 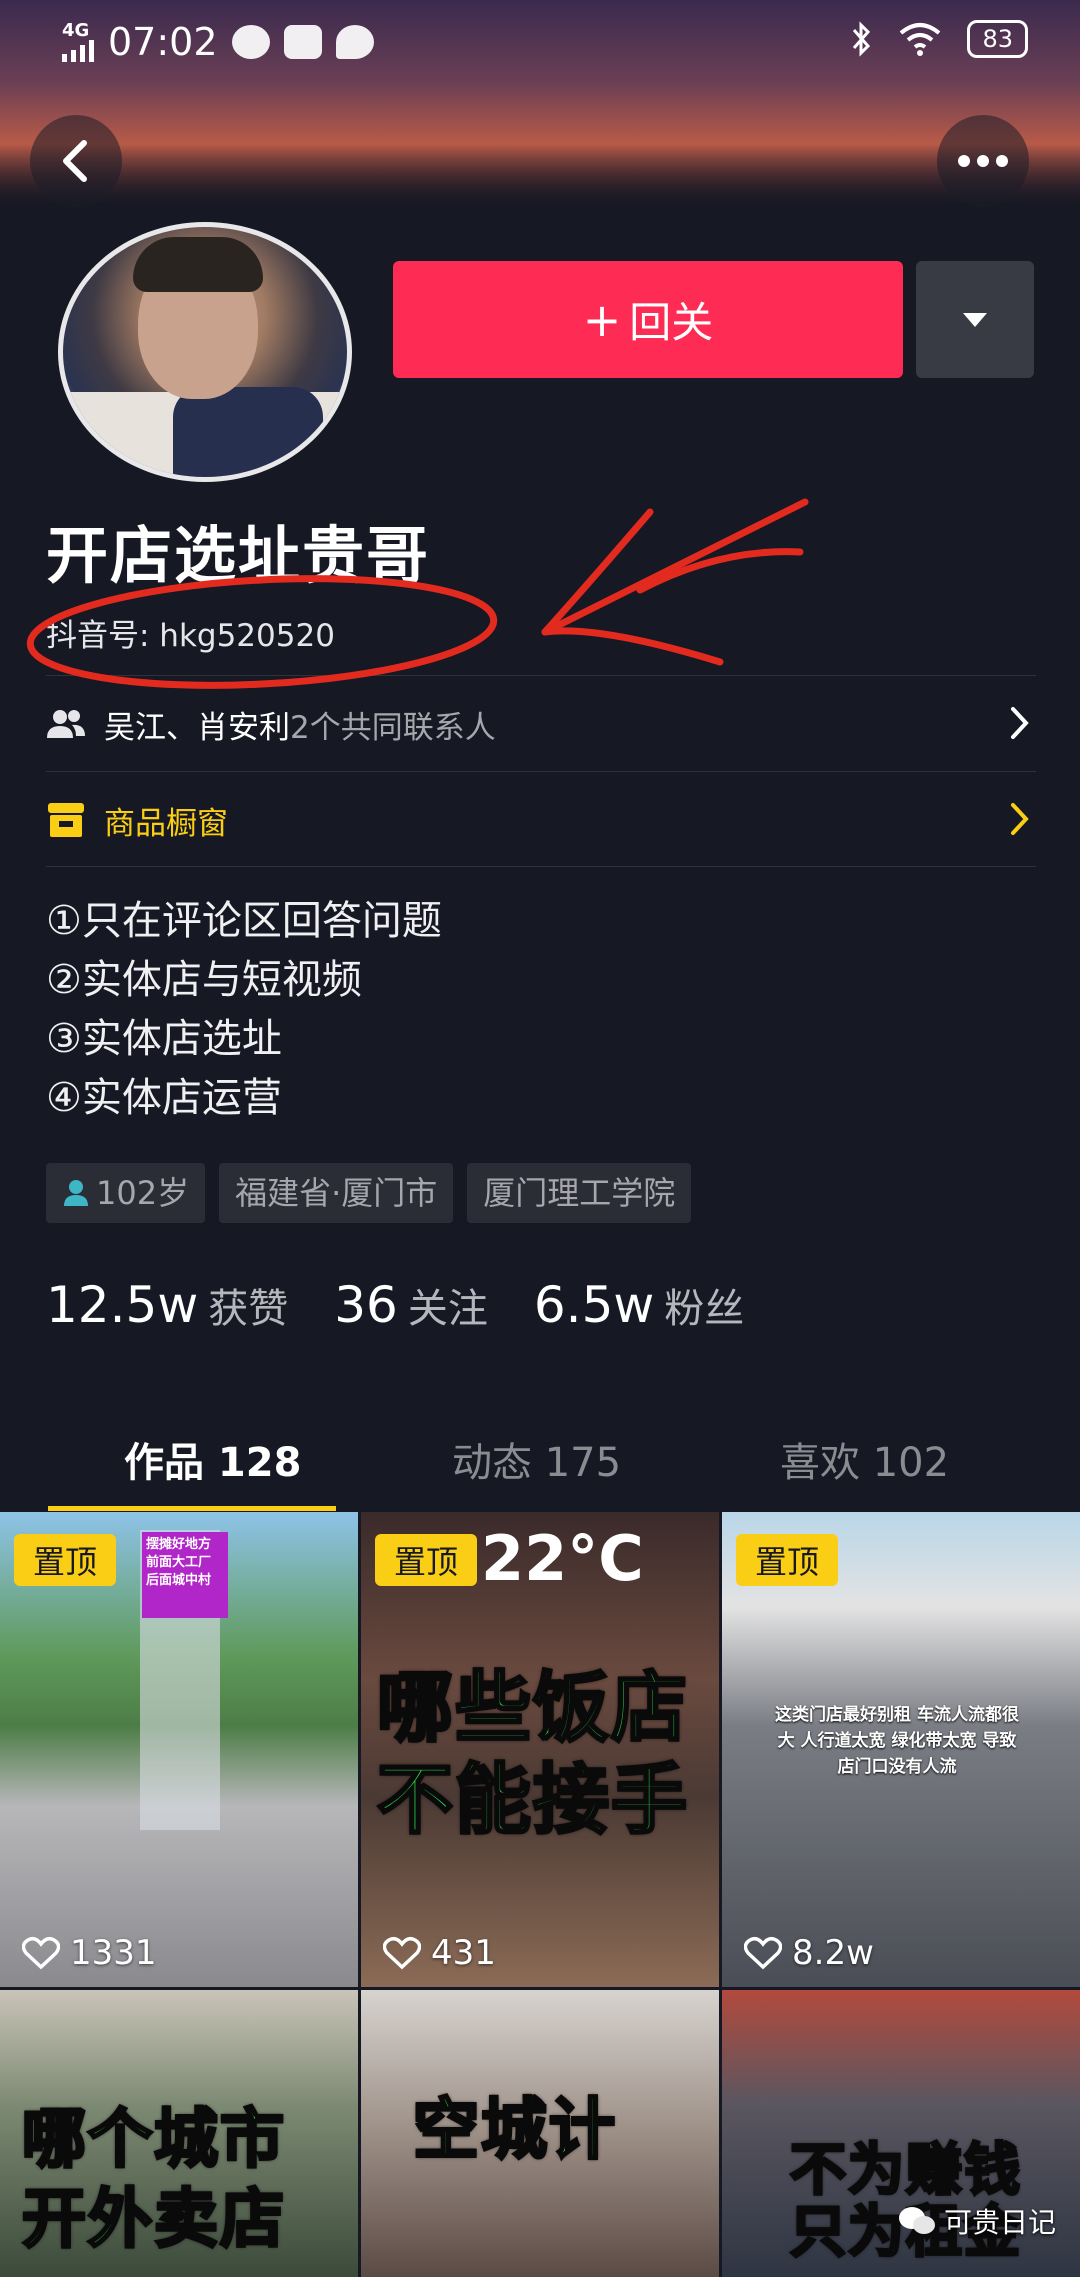 I want to click on video-thumbnail: 空城计, so click(x=540, y=2133).